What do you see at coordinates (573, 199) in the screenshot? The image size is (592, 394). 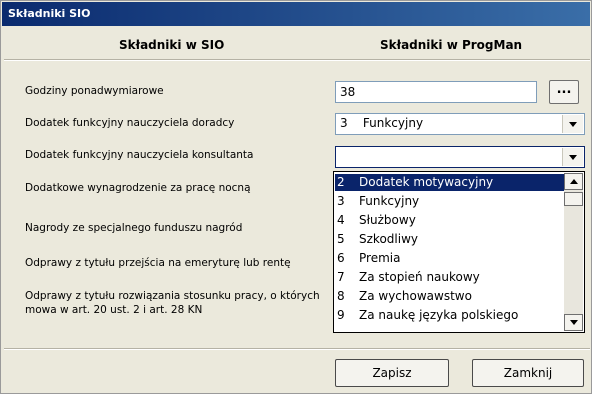 I see `scroll-thumb` at bounding box center [573, 199].